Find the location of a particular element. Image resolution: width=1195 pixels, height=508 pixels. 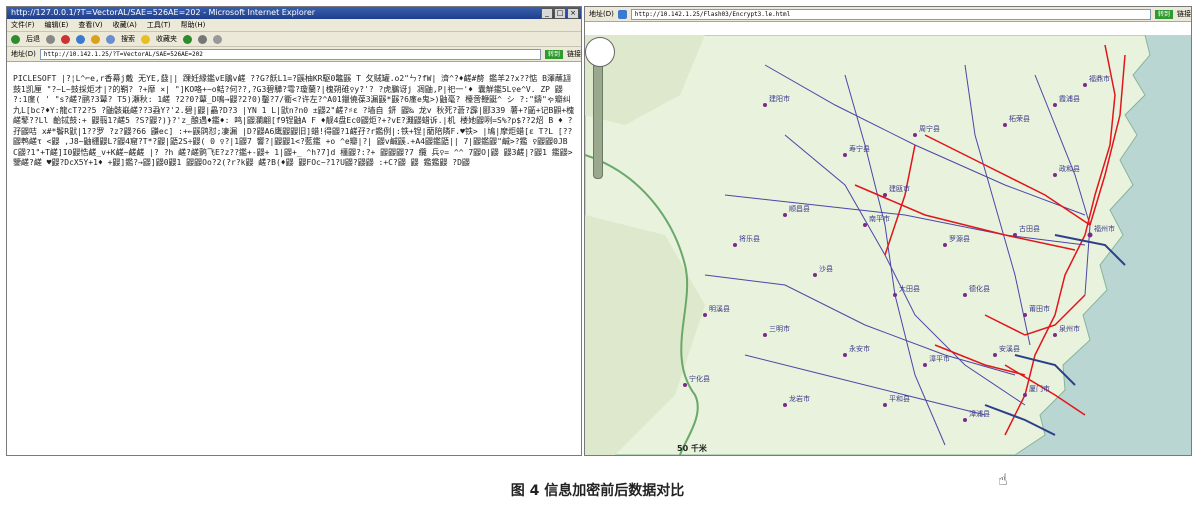

menu-tools: 工具(T) is located at coordinates (159, 25).